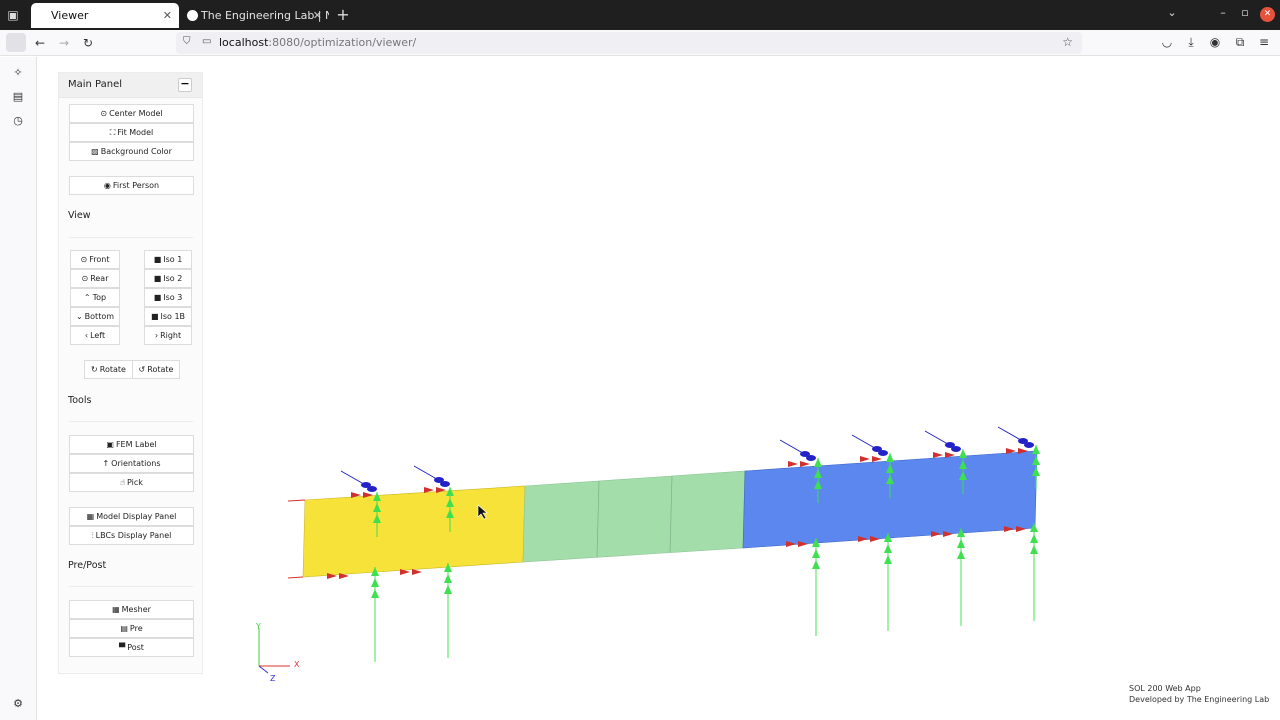 The image size is (1280, 720). I want to click on view-rear-button: ⊙ Rear, so click(95, 278).